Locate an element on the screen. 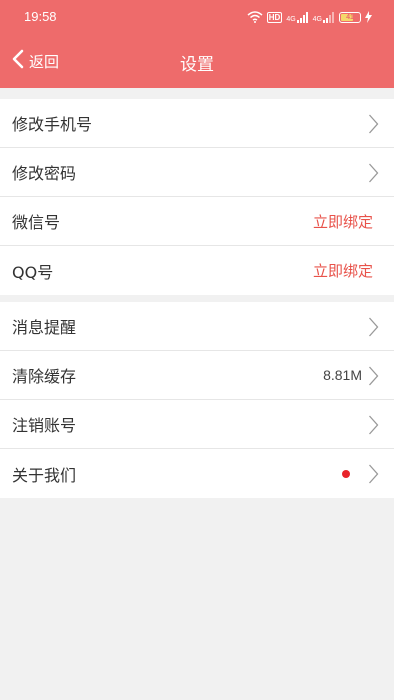 Image resolution: width=394 pixels, height=700 pixels. row-label: 清除缓存 is located at coordinates (44, 376).